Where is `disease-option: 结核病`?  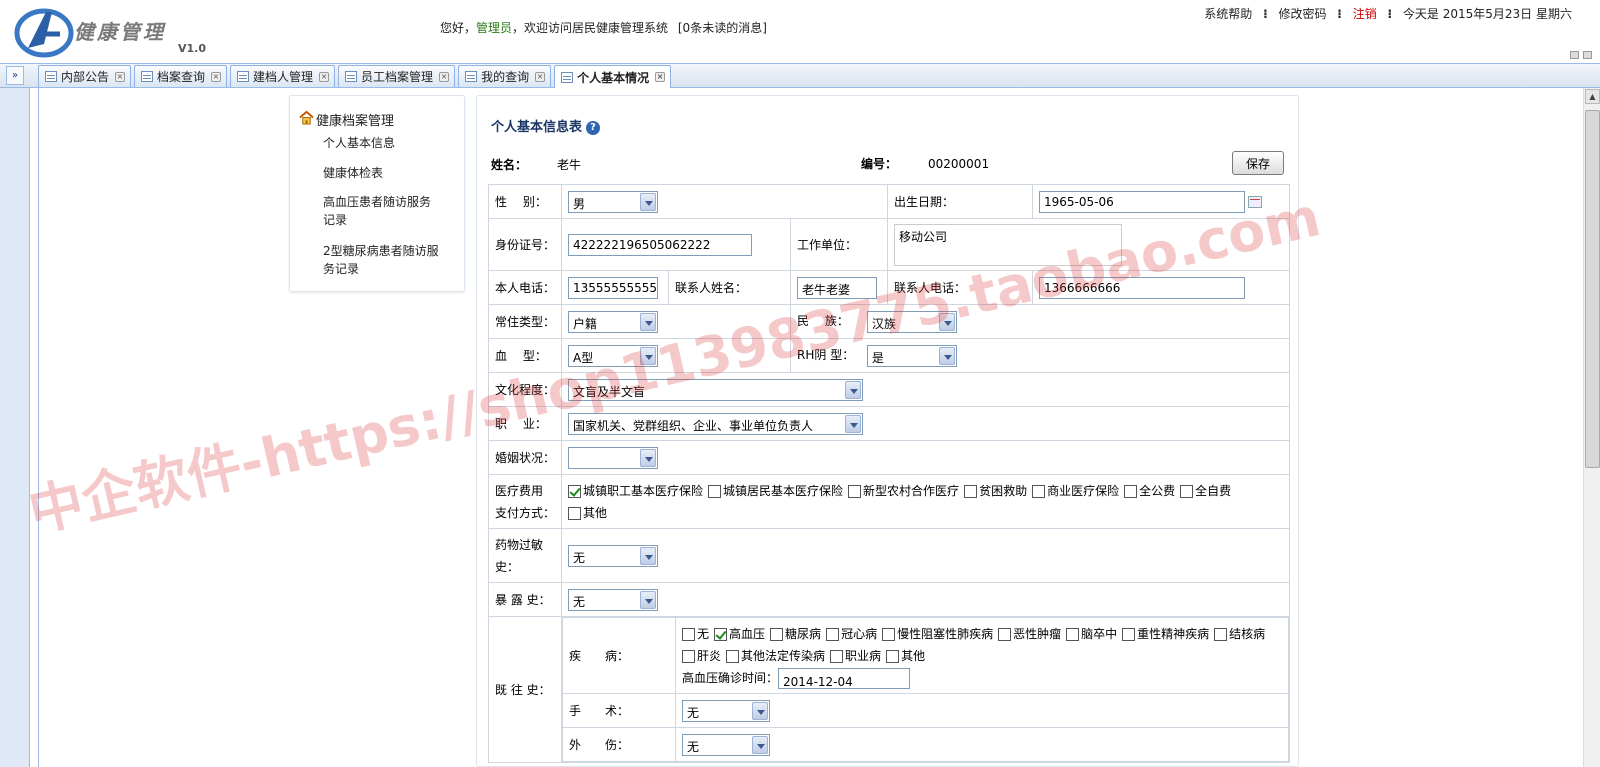 disease-option: 结核病 is located at coordinates (1239, 634).